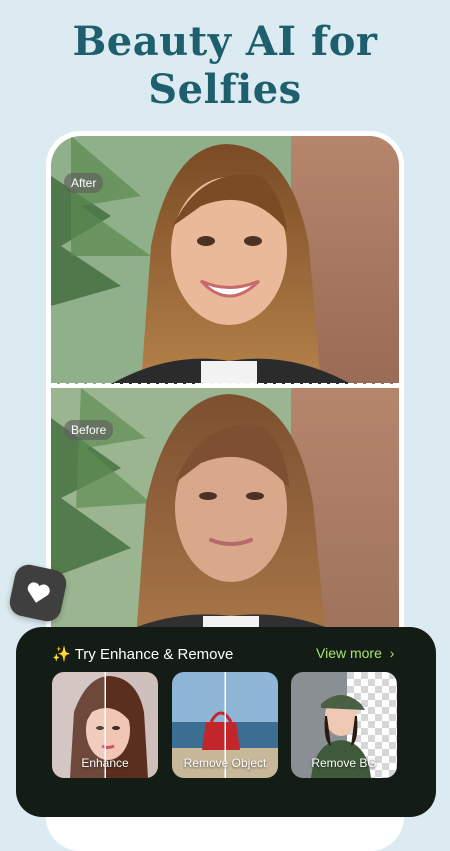 Image resolution: width=450 pixels, height=851 pixels. Describe the element at coordinates (344, 763) in the screenshot. I see `card-remove-bg-label: Remove BG` at that location.